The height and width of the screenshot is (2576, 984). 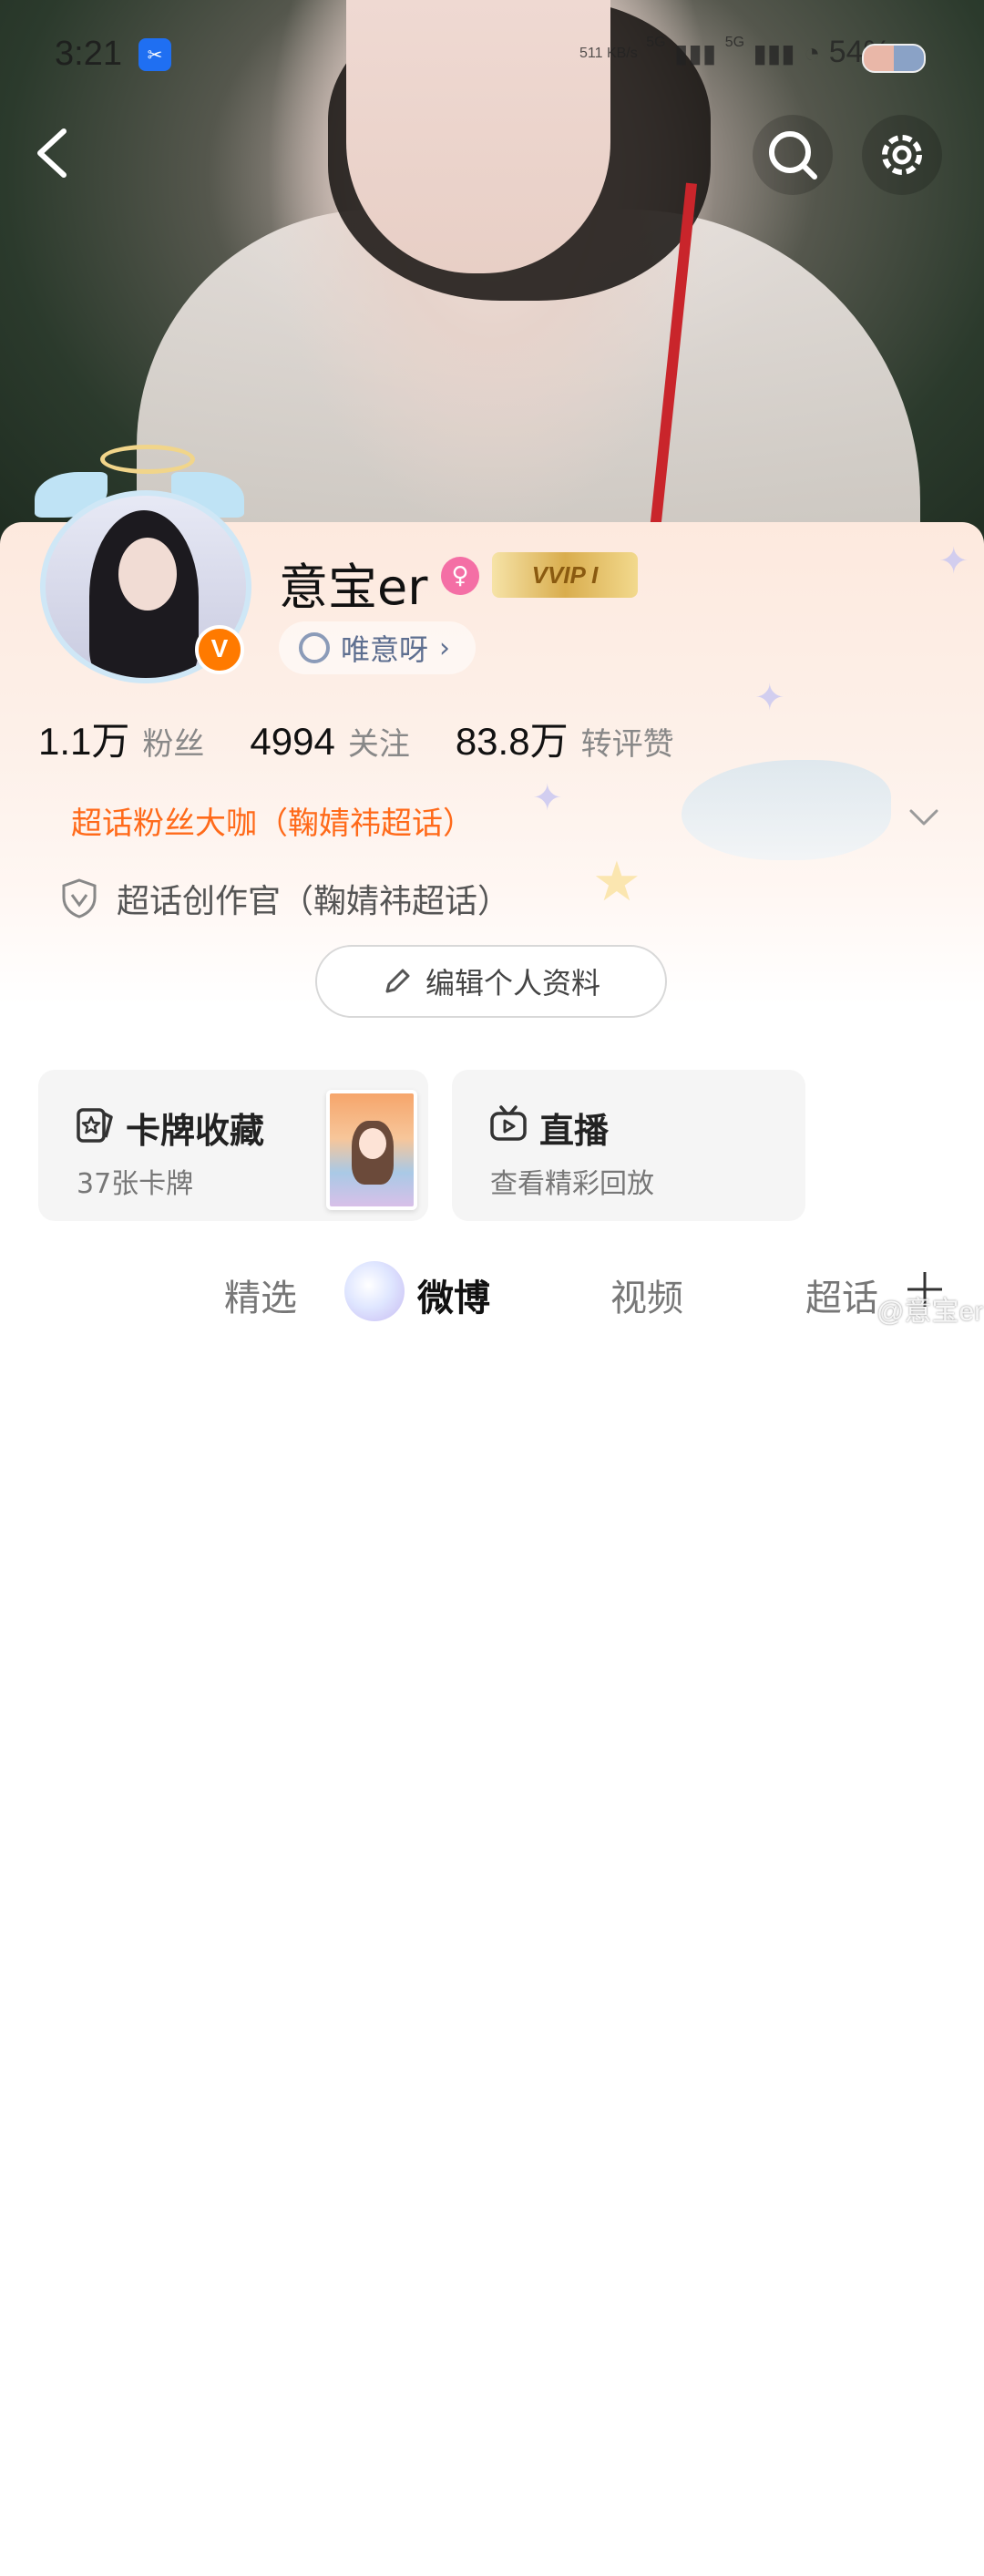 I want to click on card-collection-tile: 卡牌收藏 37张卡牌, so click(x=233, y=1145).